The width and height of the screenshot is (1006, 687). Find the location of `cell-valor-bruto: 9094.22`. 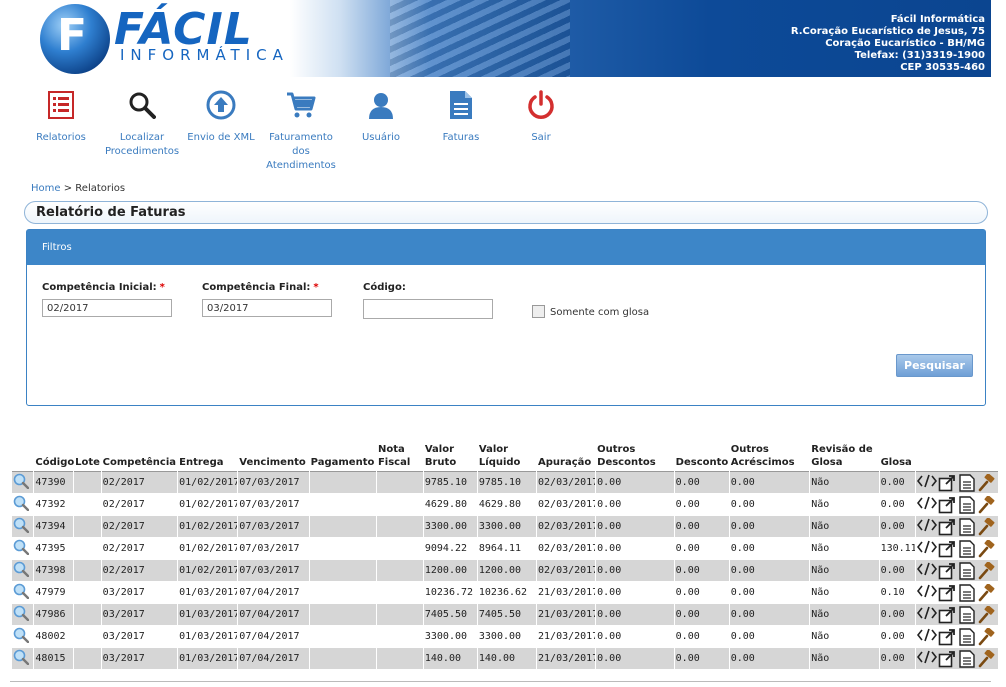

cell-valor-bruto: 9094.22 is located at coordinates (450, 549).